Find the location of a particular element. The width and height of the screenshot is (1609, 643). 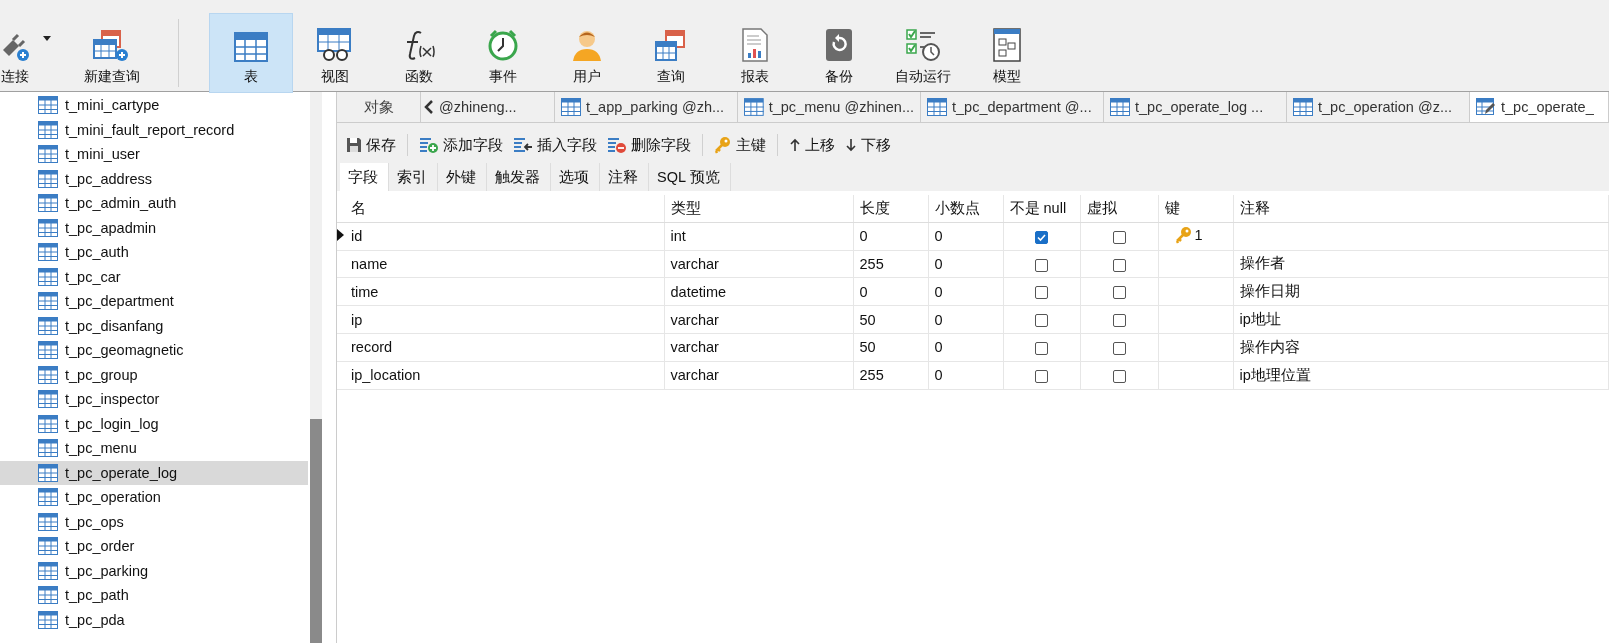

toolbar-button: 删除字段 is located at coordinates (649, 145).